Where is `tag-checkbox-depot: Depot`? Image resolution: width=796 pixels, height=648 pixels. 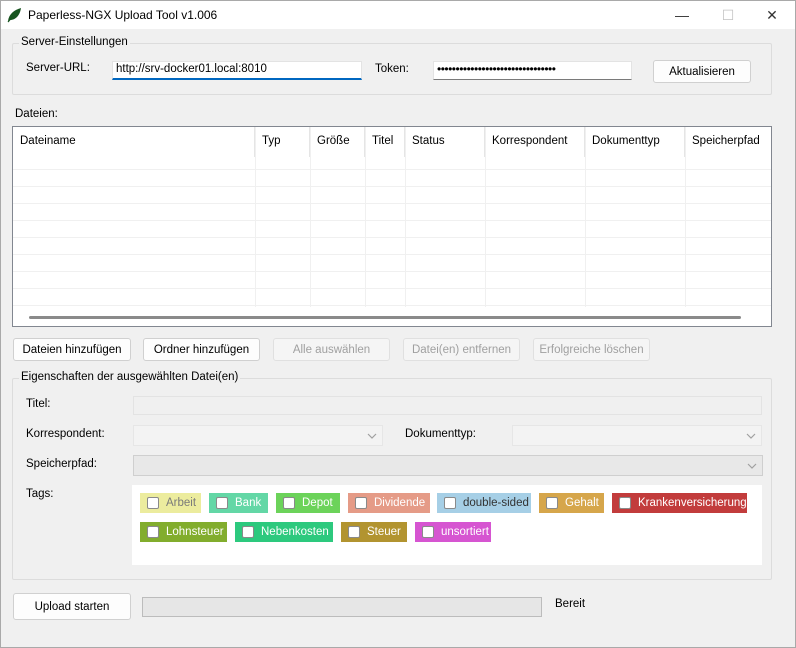
tag-checkbox-depot: Depot is located at coordinates (308, 503).